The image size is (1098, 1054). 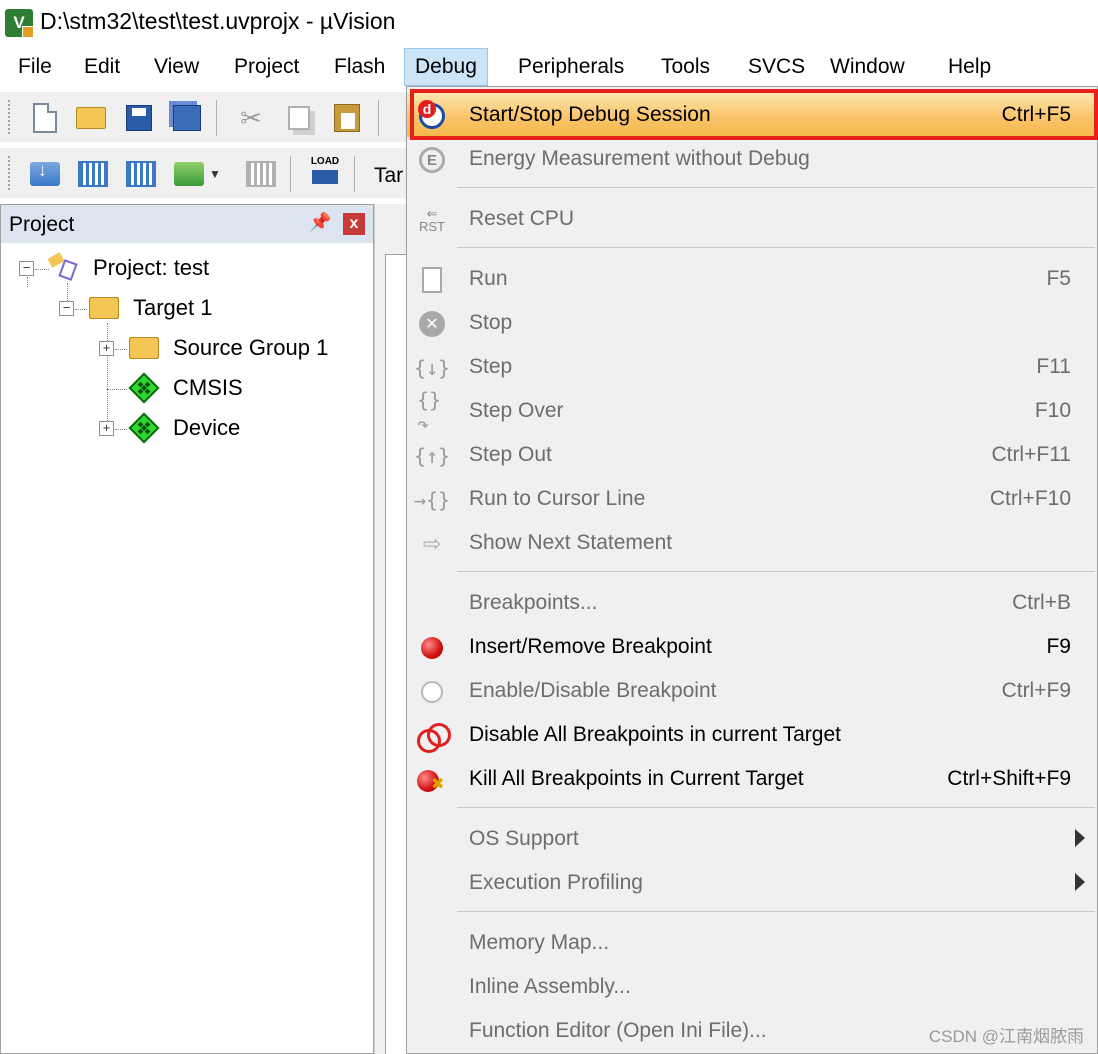 What do you see at coordinates (752, 219) in the screenshot?
I see `menu-item-reset-cpu: ⇐ RST Reset CPU` at bounding box center [752, 219].